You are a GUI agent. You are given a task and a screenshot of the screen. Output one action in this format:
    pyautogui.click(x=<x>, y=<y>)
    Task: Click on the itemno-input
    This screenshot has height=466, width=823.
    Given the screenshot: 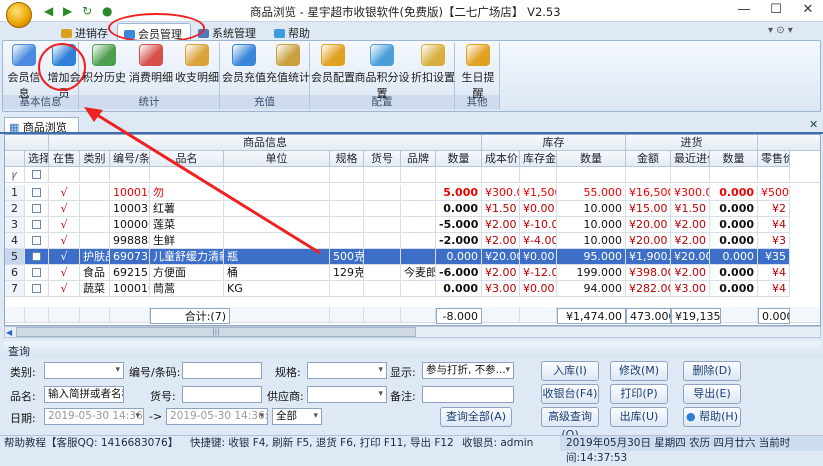 What is the action you would take?
    pyautogui.click(x=222, y=394)
    